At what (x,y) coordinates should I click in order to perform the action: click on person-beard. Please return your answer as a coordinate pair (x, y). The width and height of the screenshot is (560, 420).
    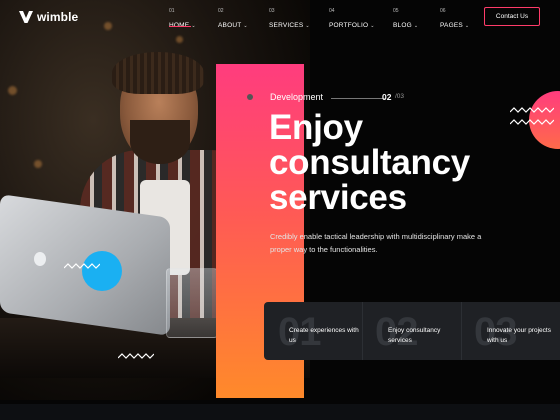
    Looking at the image, I should click on (160, 142).